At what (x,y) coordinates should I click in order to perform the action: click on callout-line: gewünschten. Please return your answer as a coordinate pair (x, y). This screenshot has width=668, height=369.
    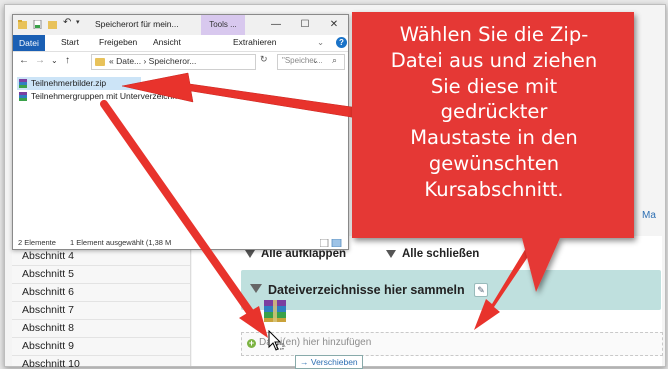
    Looking at the image, I should click on (494, 163).